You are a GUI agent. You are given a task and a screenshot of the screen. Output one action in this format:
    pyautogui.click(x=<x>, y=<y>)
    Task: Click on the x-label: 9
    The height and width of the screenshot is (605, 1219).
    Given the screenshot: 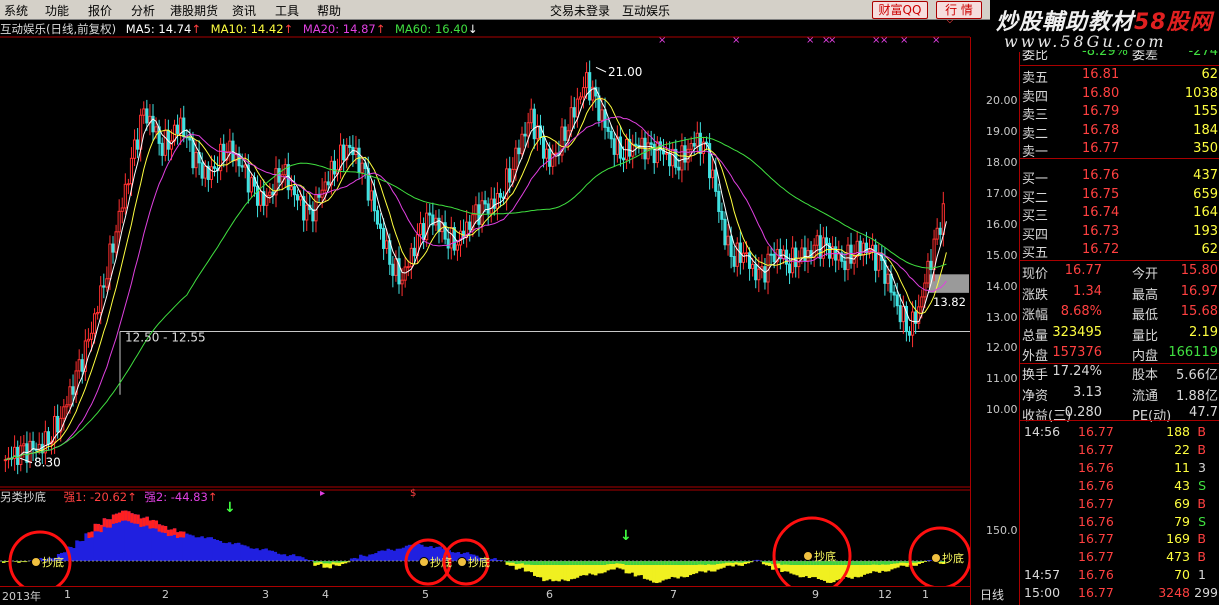 What is the action you would take?
    pyautogui.click(x=815, y=594)
    